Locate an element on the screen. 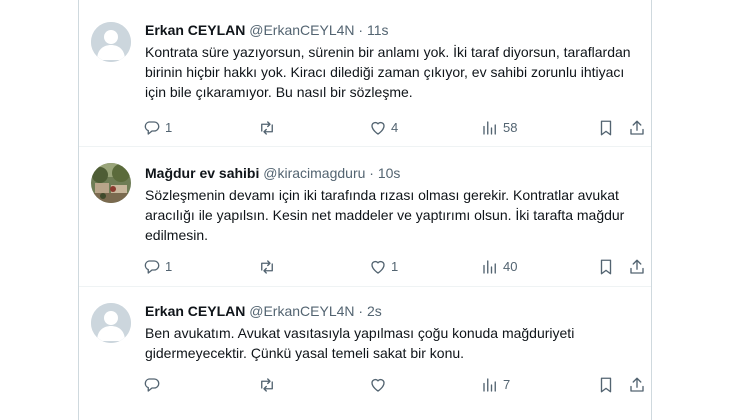 Image resolution: width=730 pixels, height=420 pixels. like-button: 4 is located at coordinates (383, 128).